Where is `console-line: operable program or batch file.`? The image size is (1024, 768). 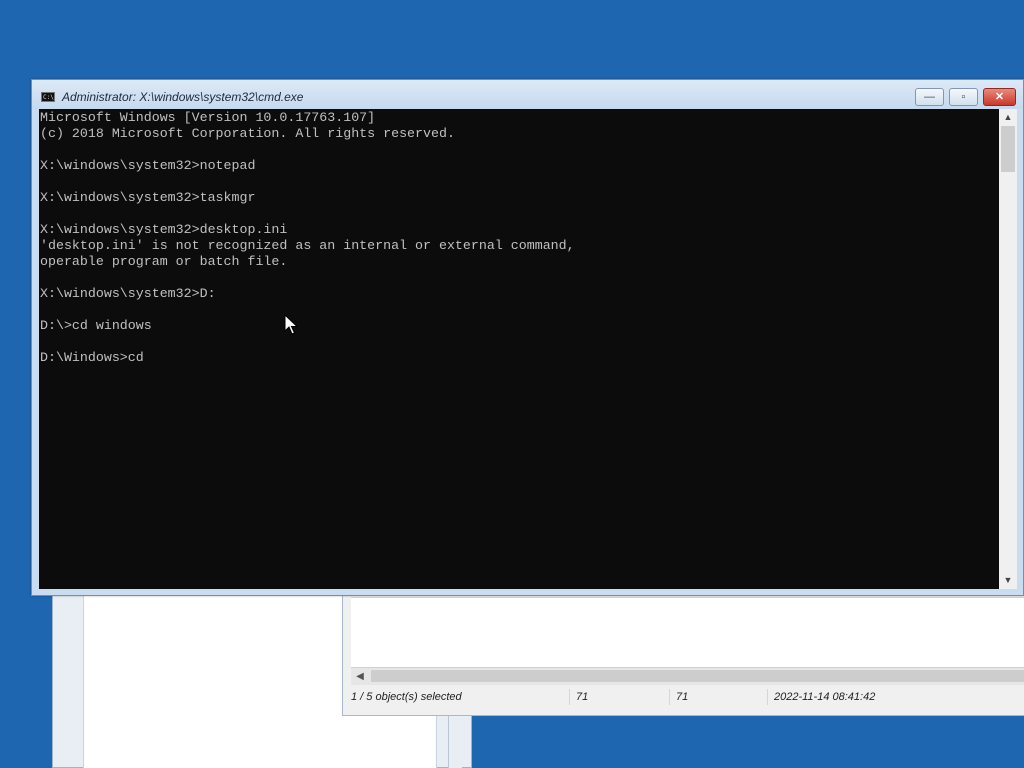 console-line: operable program or batch file. is located at coordinates (164, 261).